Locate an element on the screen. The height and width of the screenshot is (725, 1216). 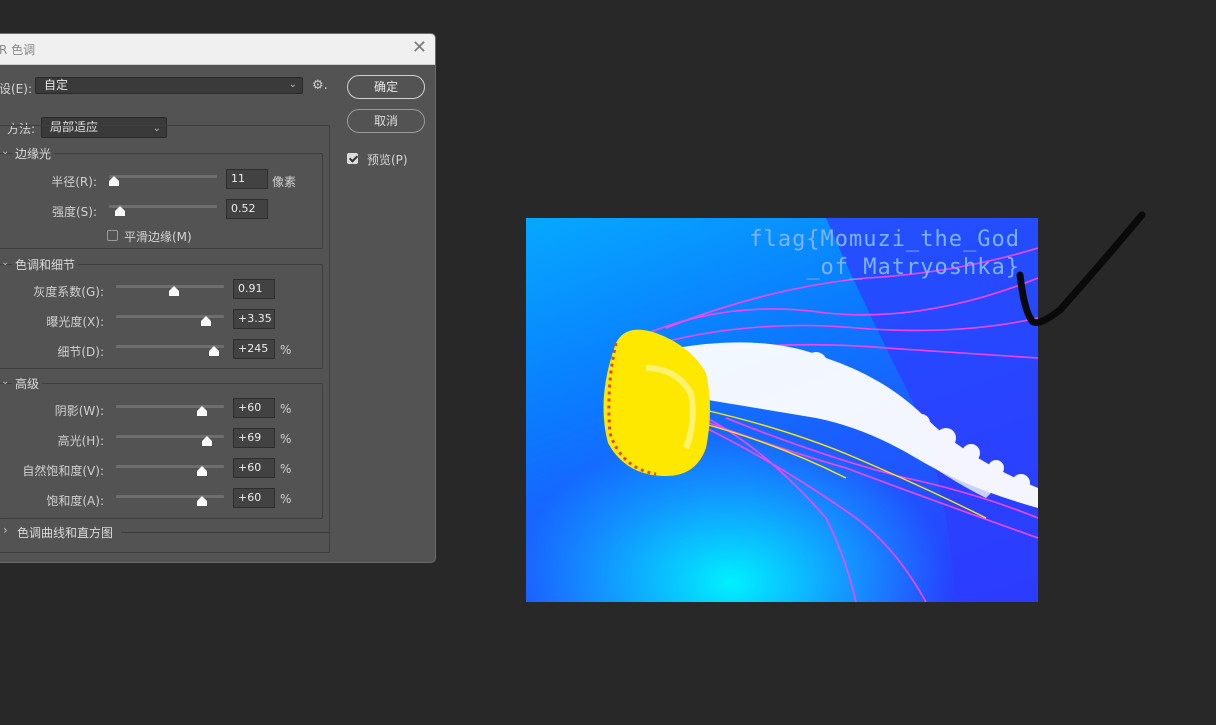
exposure-label: 曝光度(X): is located at coordinates (75, 322).